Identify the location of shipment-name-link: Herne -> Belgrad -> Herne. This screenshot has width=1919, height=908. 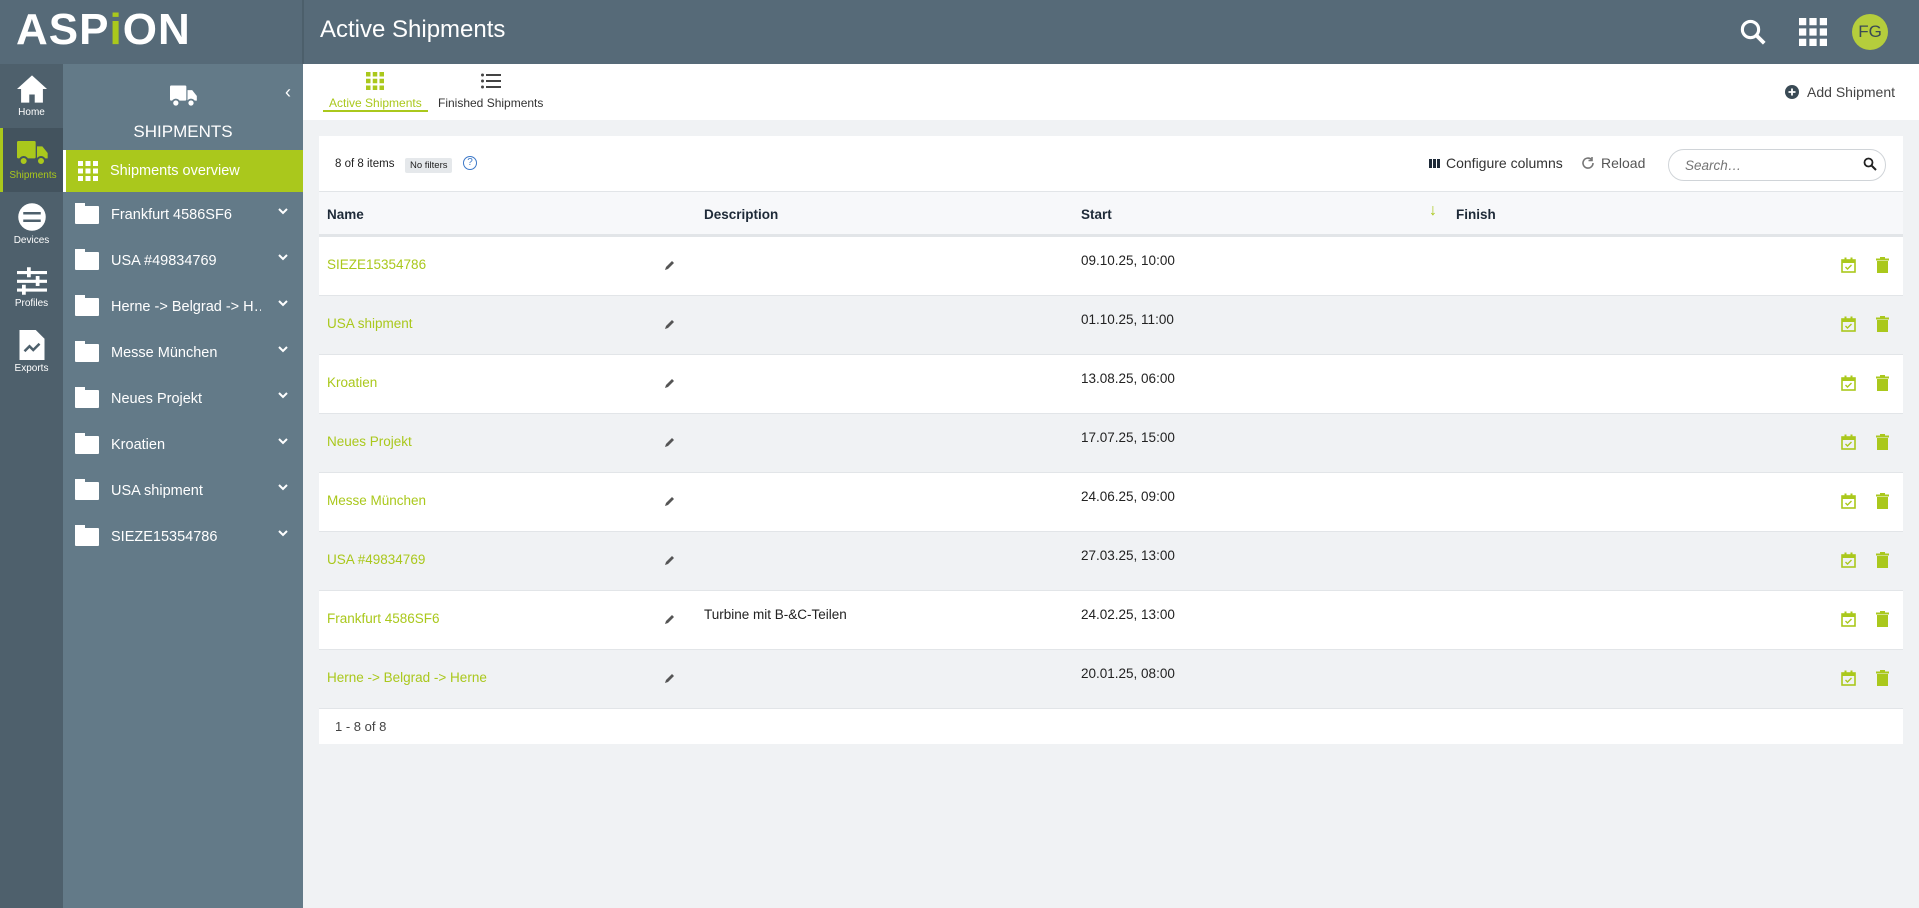
(407, 677).